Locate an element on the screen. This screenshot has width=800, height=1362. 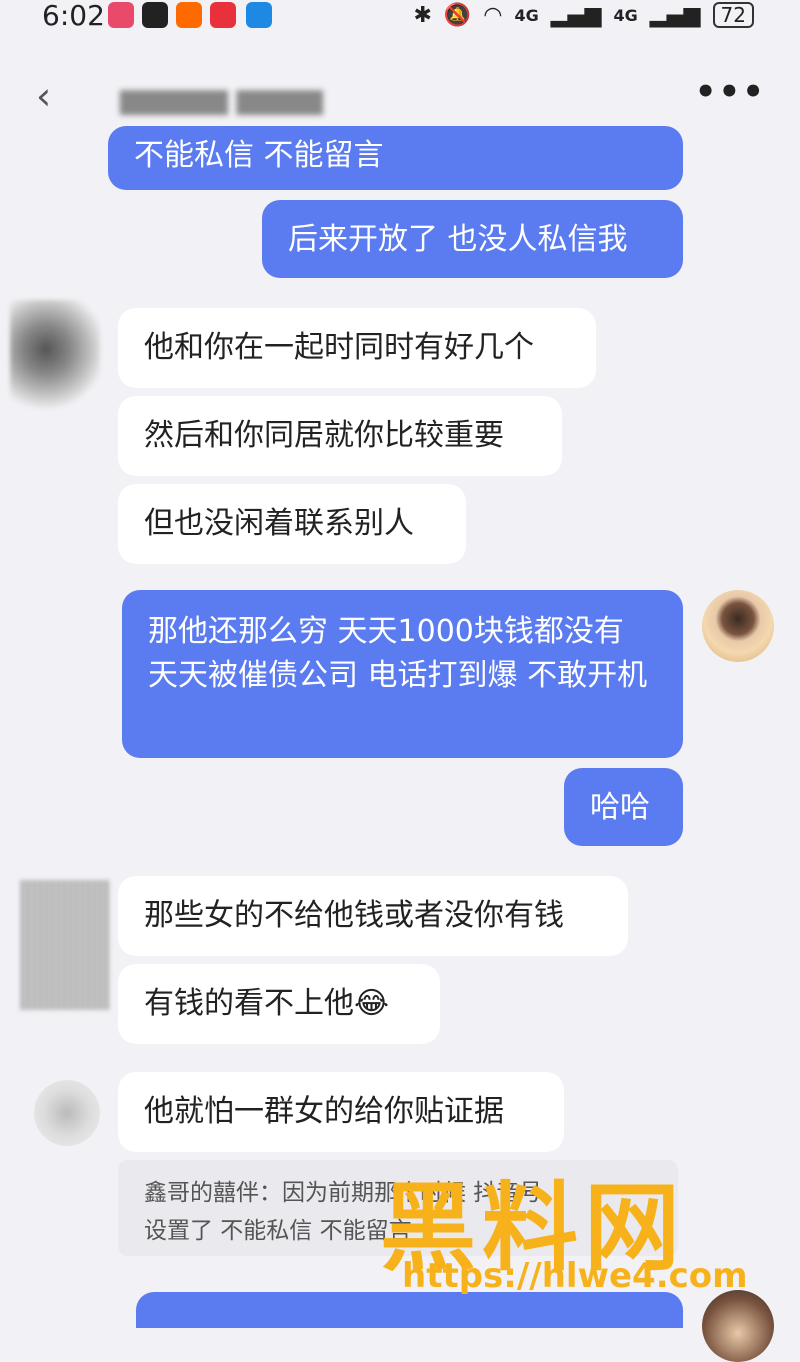
signal-bars-icon-1: ▂▄▆ is located at coordinates (576, 15).